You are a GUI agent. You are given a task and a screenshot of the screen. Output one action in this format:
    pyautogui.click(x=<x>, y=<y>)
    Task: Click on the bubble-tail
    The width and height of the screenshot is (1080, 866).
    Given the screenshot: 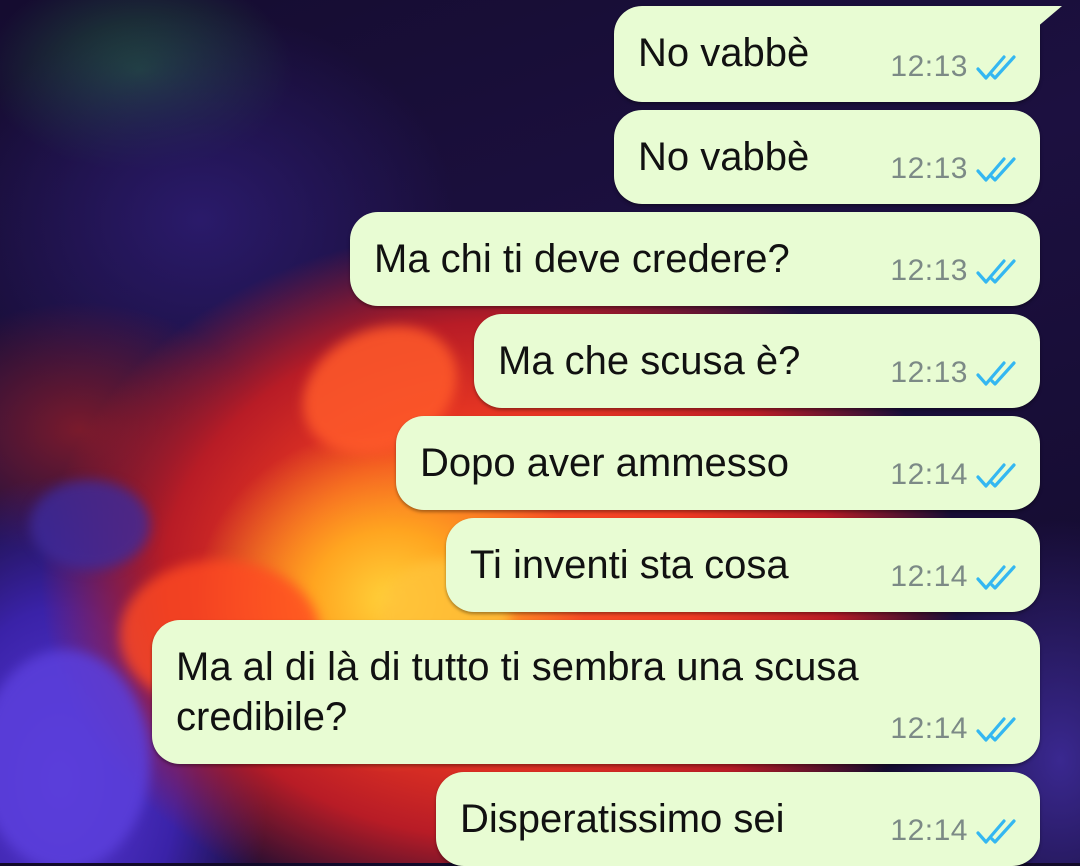 What is the action you would take?
    pyautogui.click(x=1049, y=17)
    